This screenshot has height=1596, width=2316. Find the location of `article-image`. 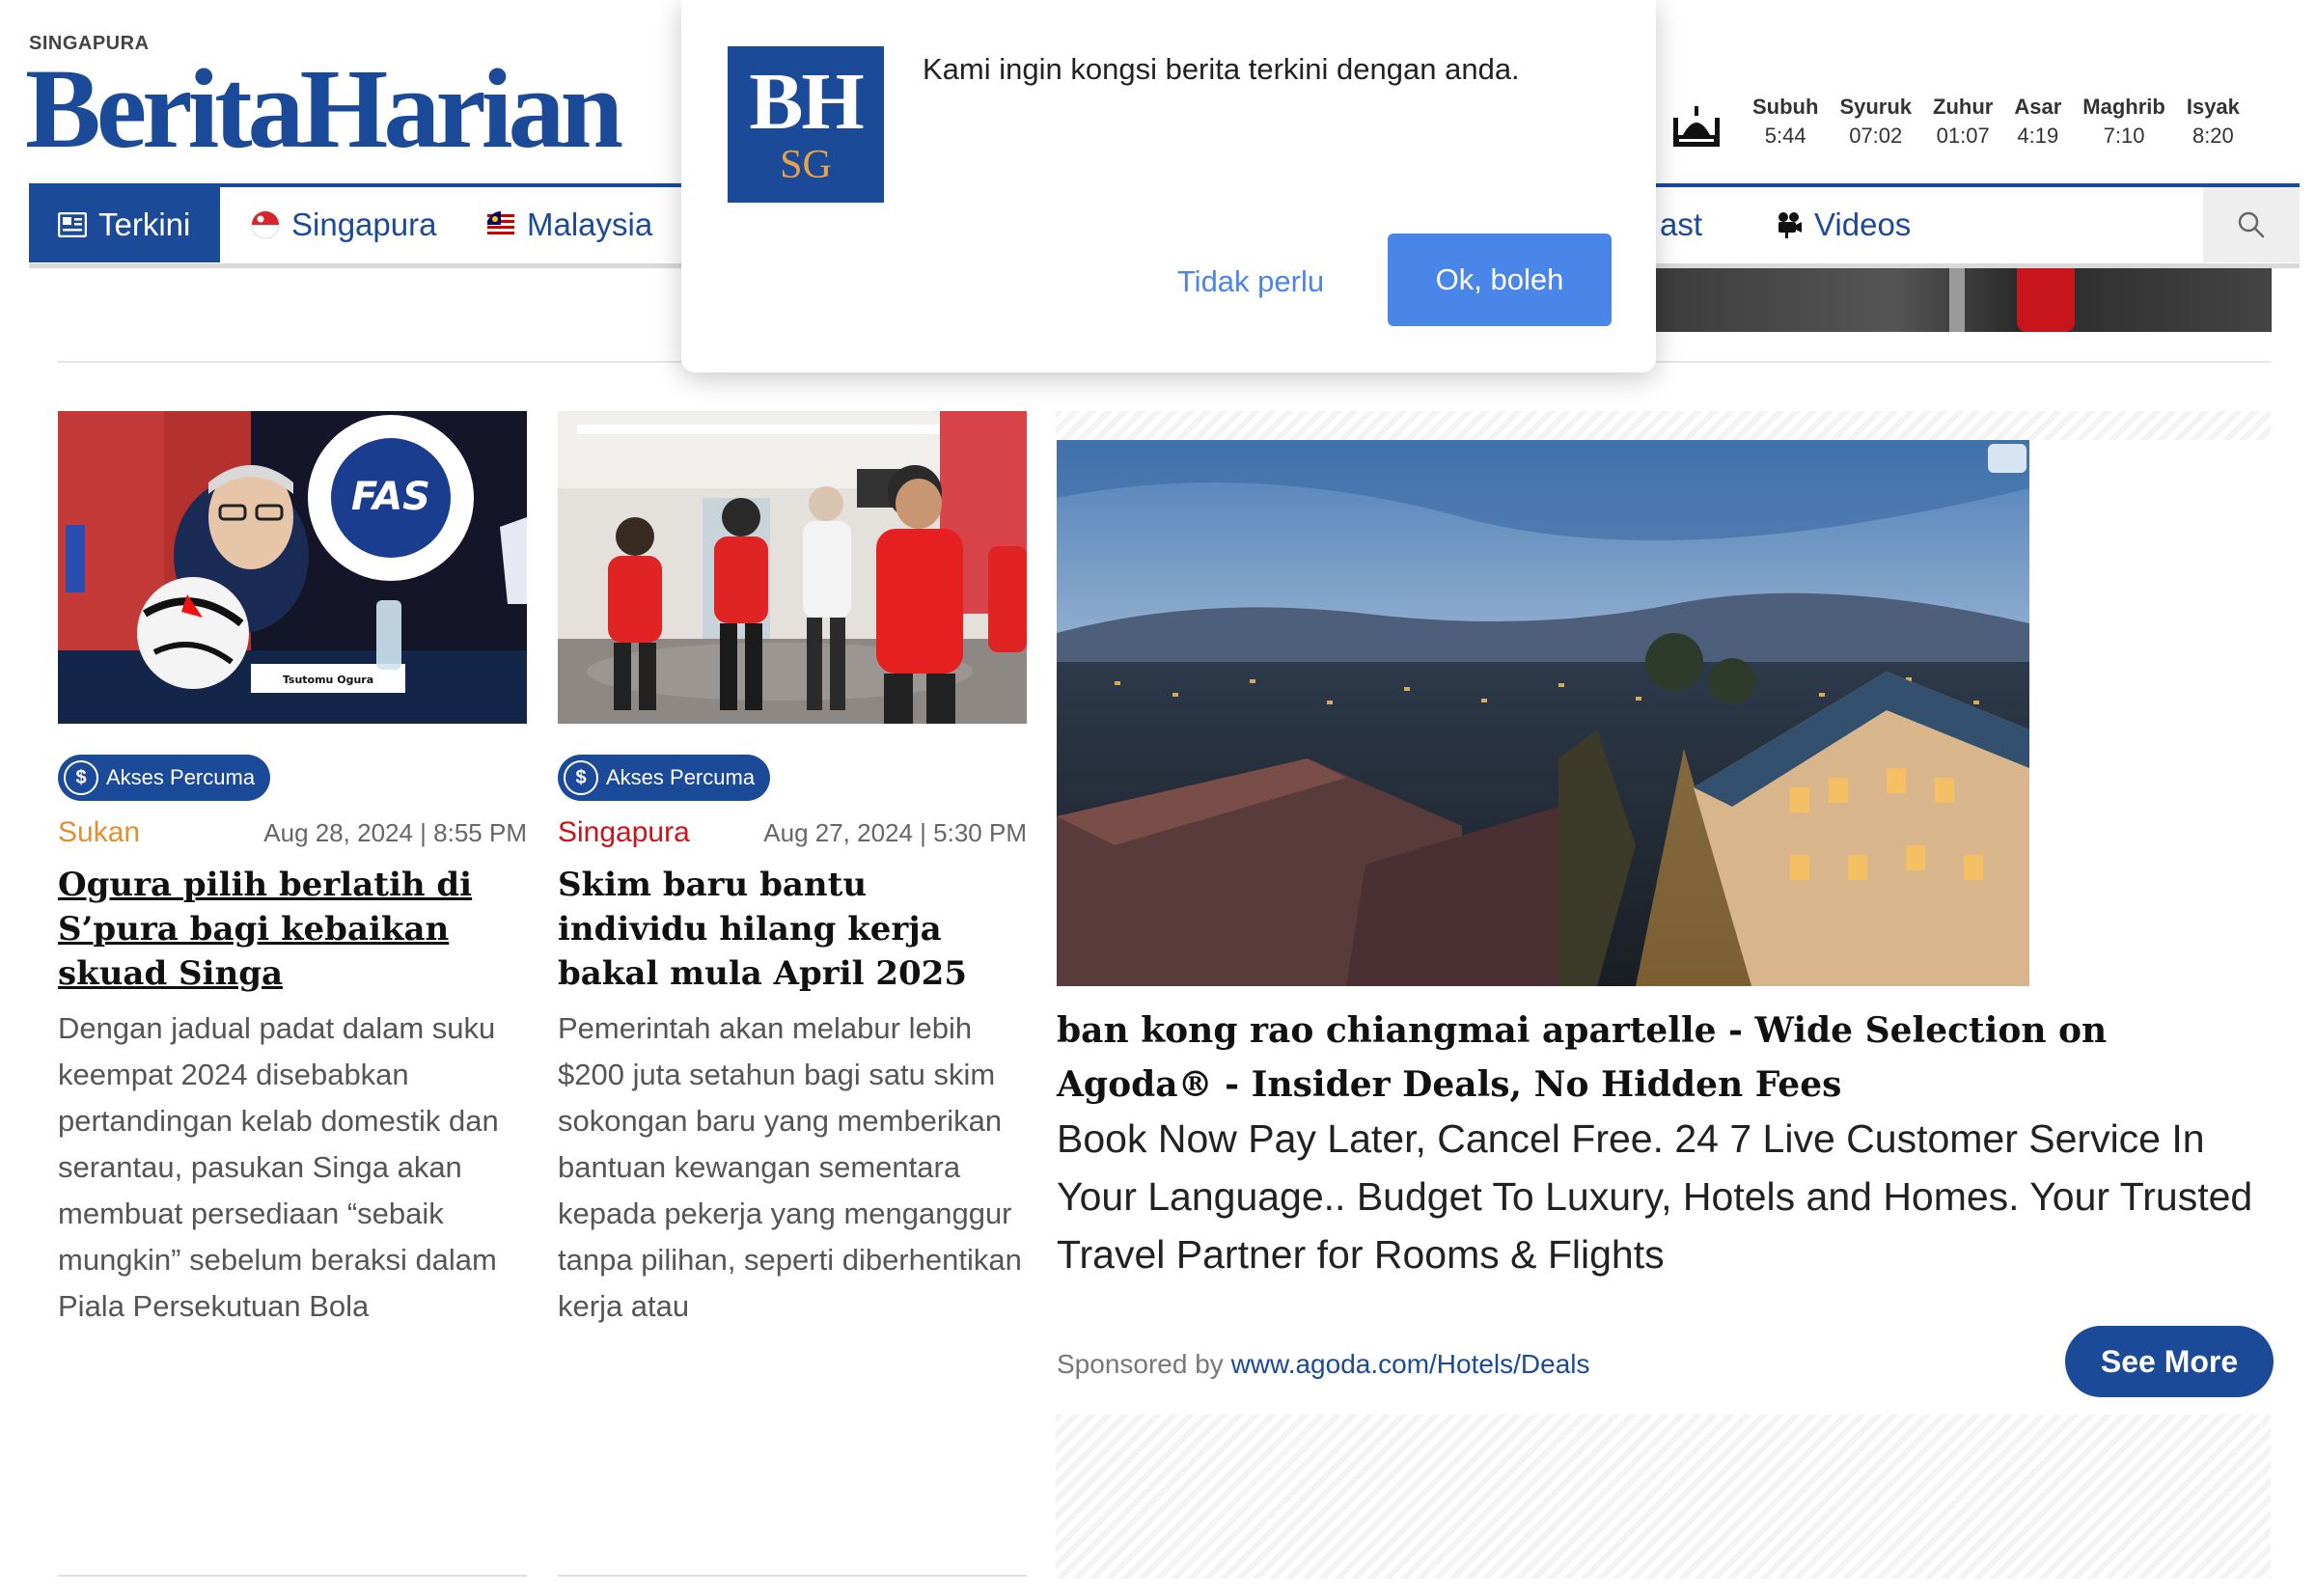

article-image is located at coordinates (792, 567).